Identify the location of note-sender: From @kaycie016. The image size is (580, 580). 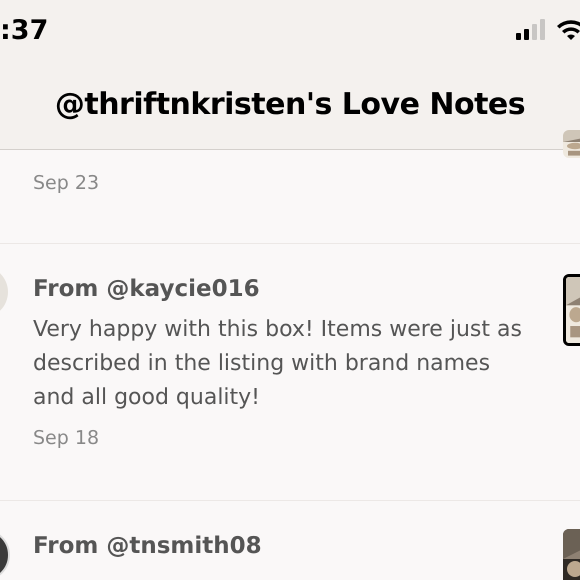
(147, 289).